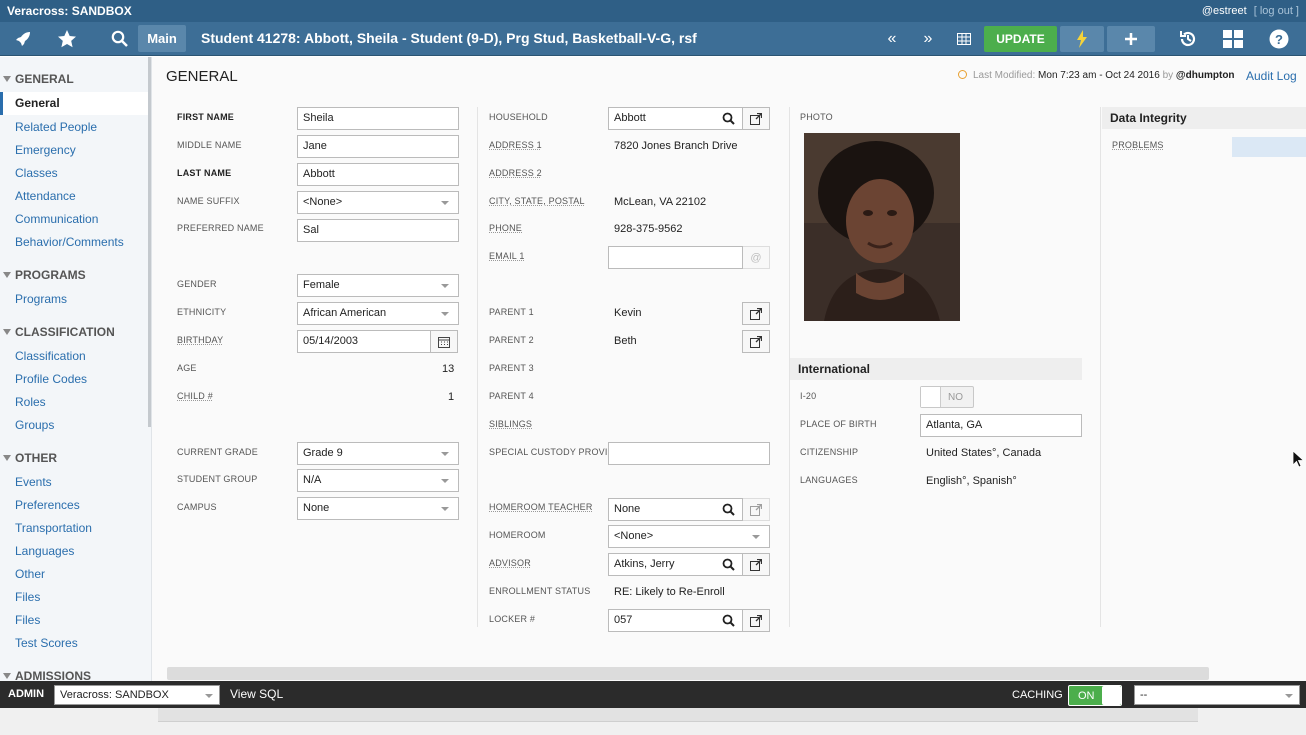  Describe the element at coordinates (45, 196) in the screenshot. I see `sidebar-item-attendance: Attendance` at that location.